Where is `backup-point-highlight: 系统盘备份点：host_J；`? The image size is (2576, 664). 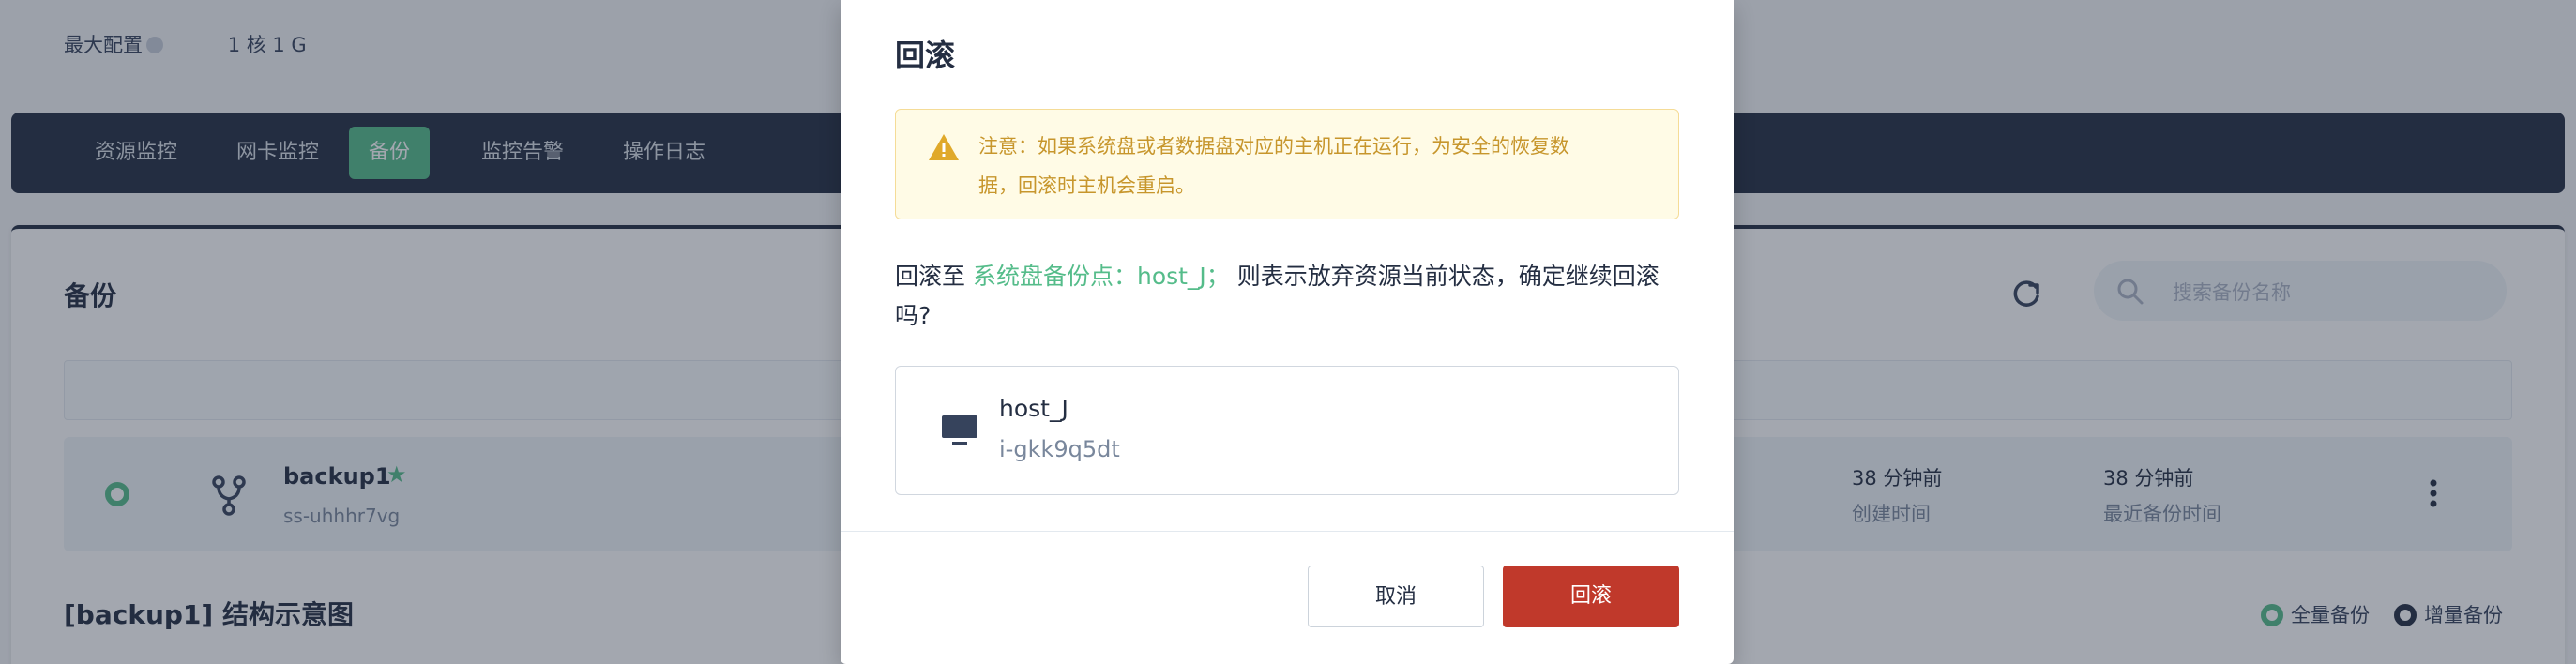
backup-point-highlight: 系统盘备份点：host_J； is located at coordinates (1101, 276).